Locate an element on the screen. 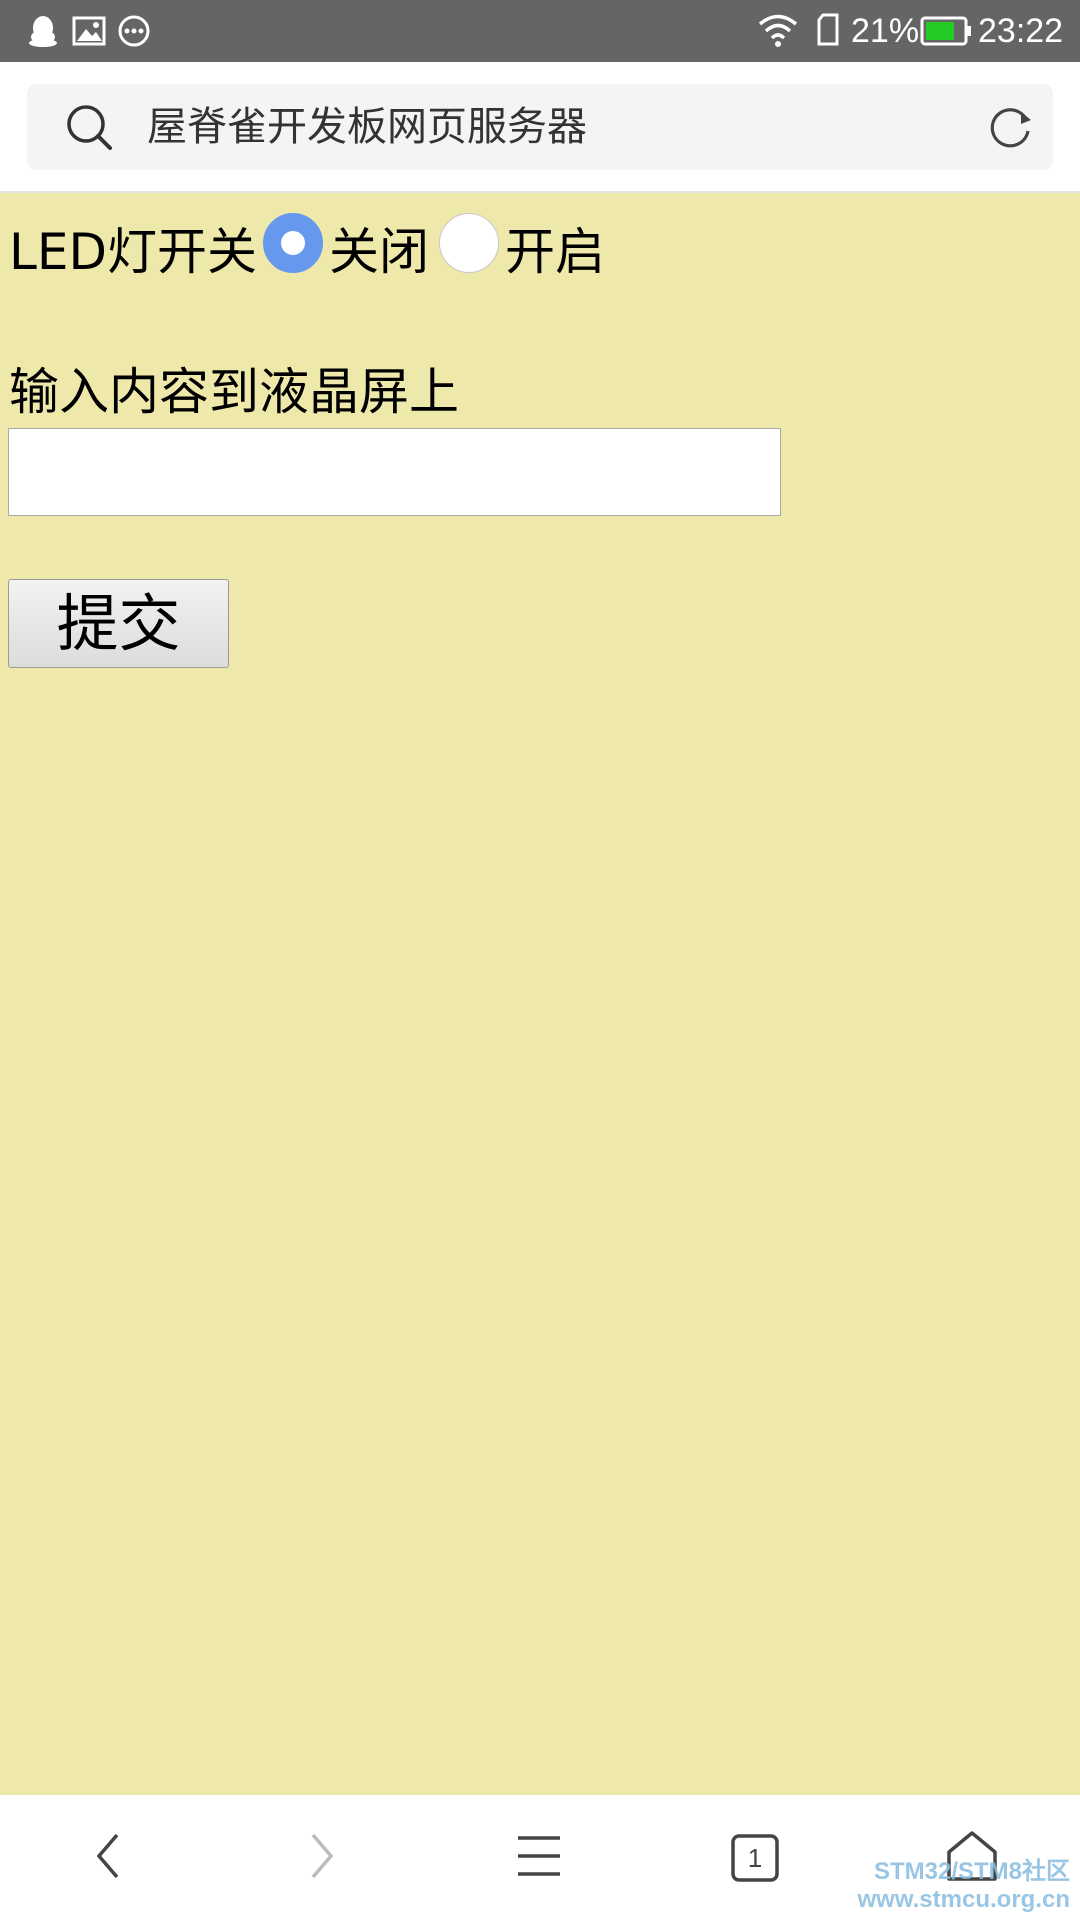 Image resolution: width=1080 pixels, height=1920 pixels. tabs-icon: 1 is located at coordinates (755, 1857).